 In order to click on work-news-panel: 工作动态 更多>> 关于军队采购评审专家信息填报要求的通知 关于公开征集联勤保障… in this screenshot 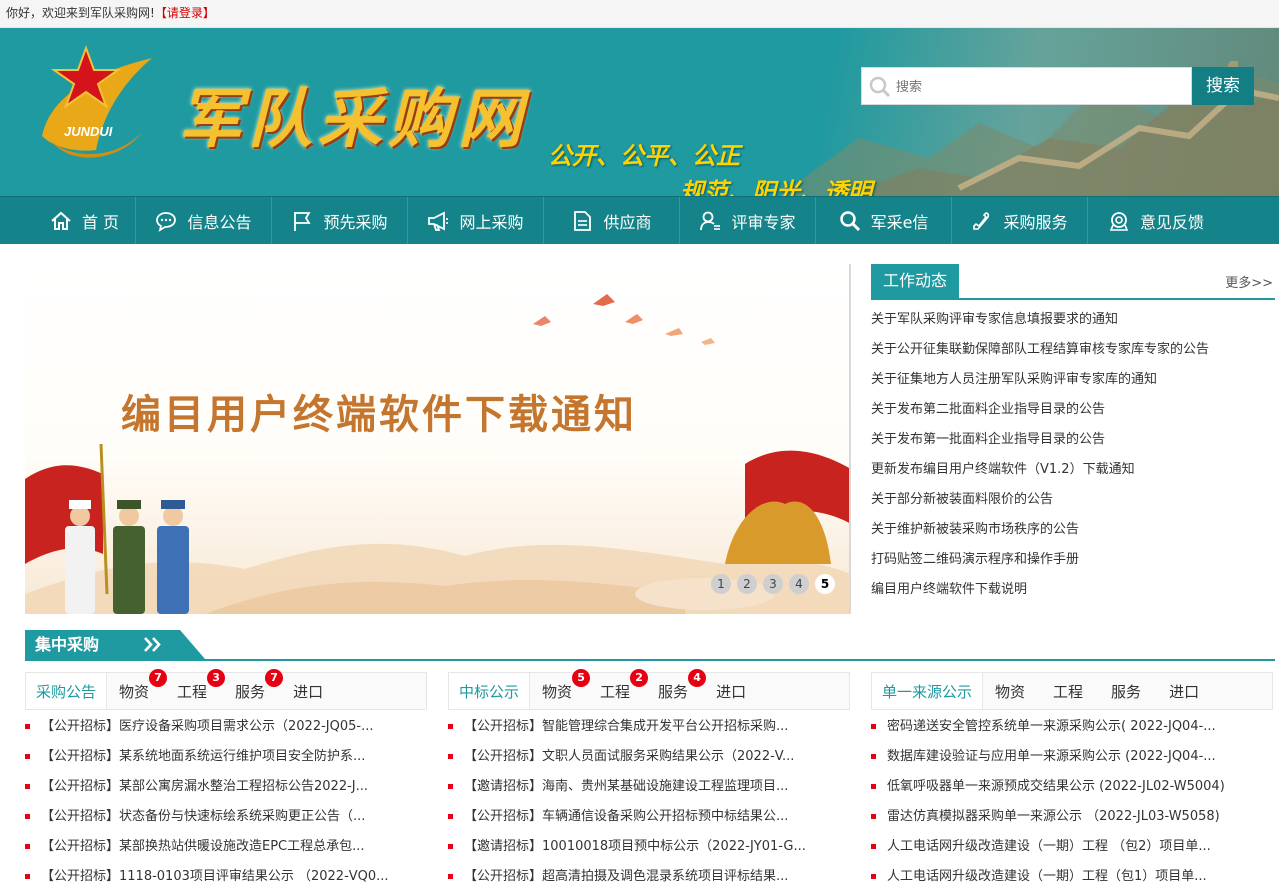, I will do `click(1073, 434)`.